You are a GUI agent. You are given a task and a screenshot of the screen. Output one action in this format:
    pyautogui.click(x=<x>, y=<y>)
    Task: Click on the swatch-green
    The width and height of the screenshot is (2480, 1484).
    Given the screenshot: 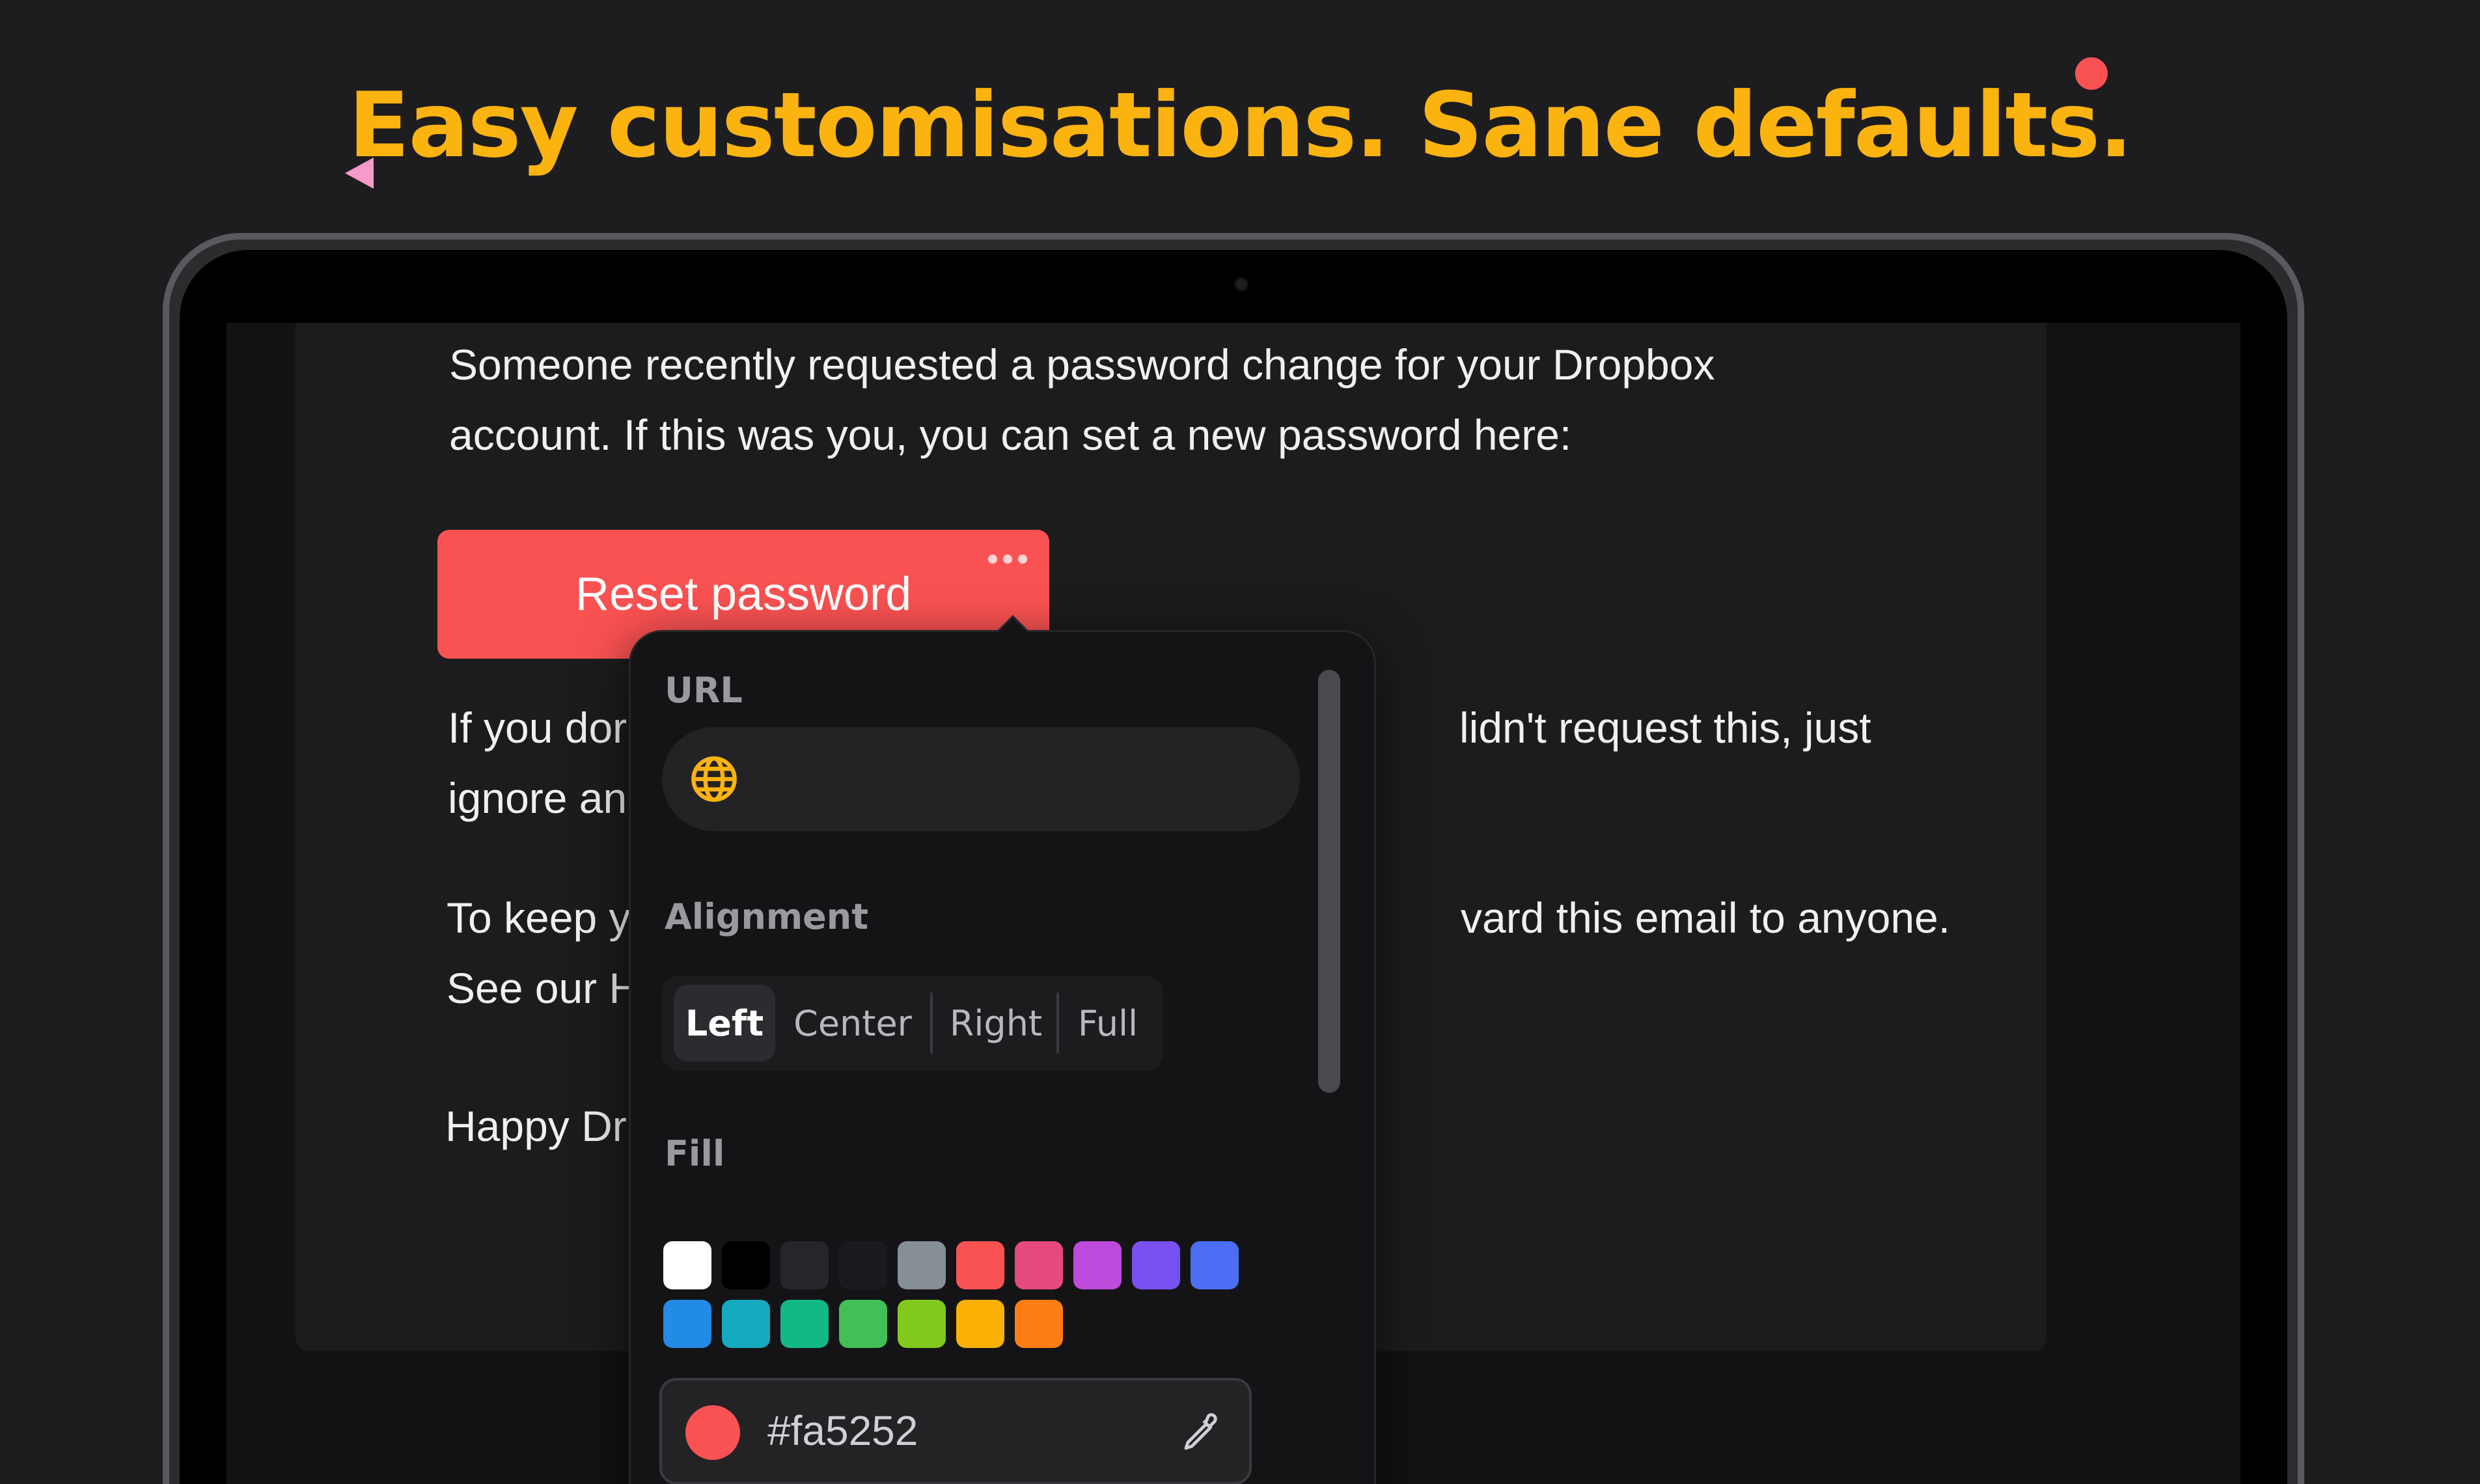 What is the action you would take?
    pyautogui.click(x=863, y=1324)
    